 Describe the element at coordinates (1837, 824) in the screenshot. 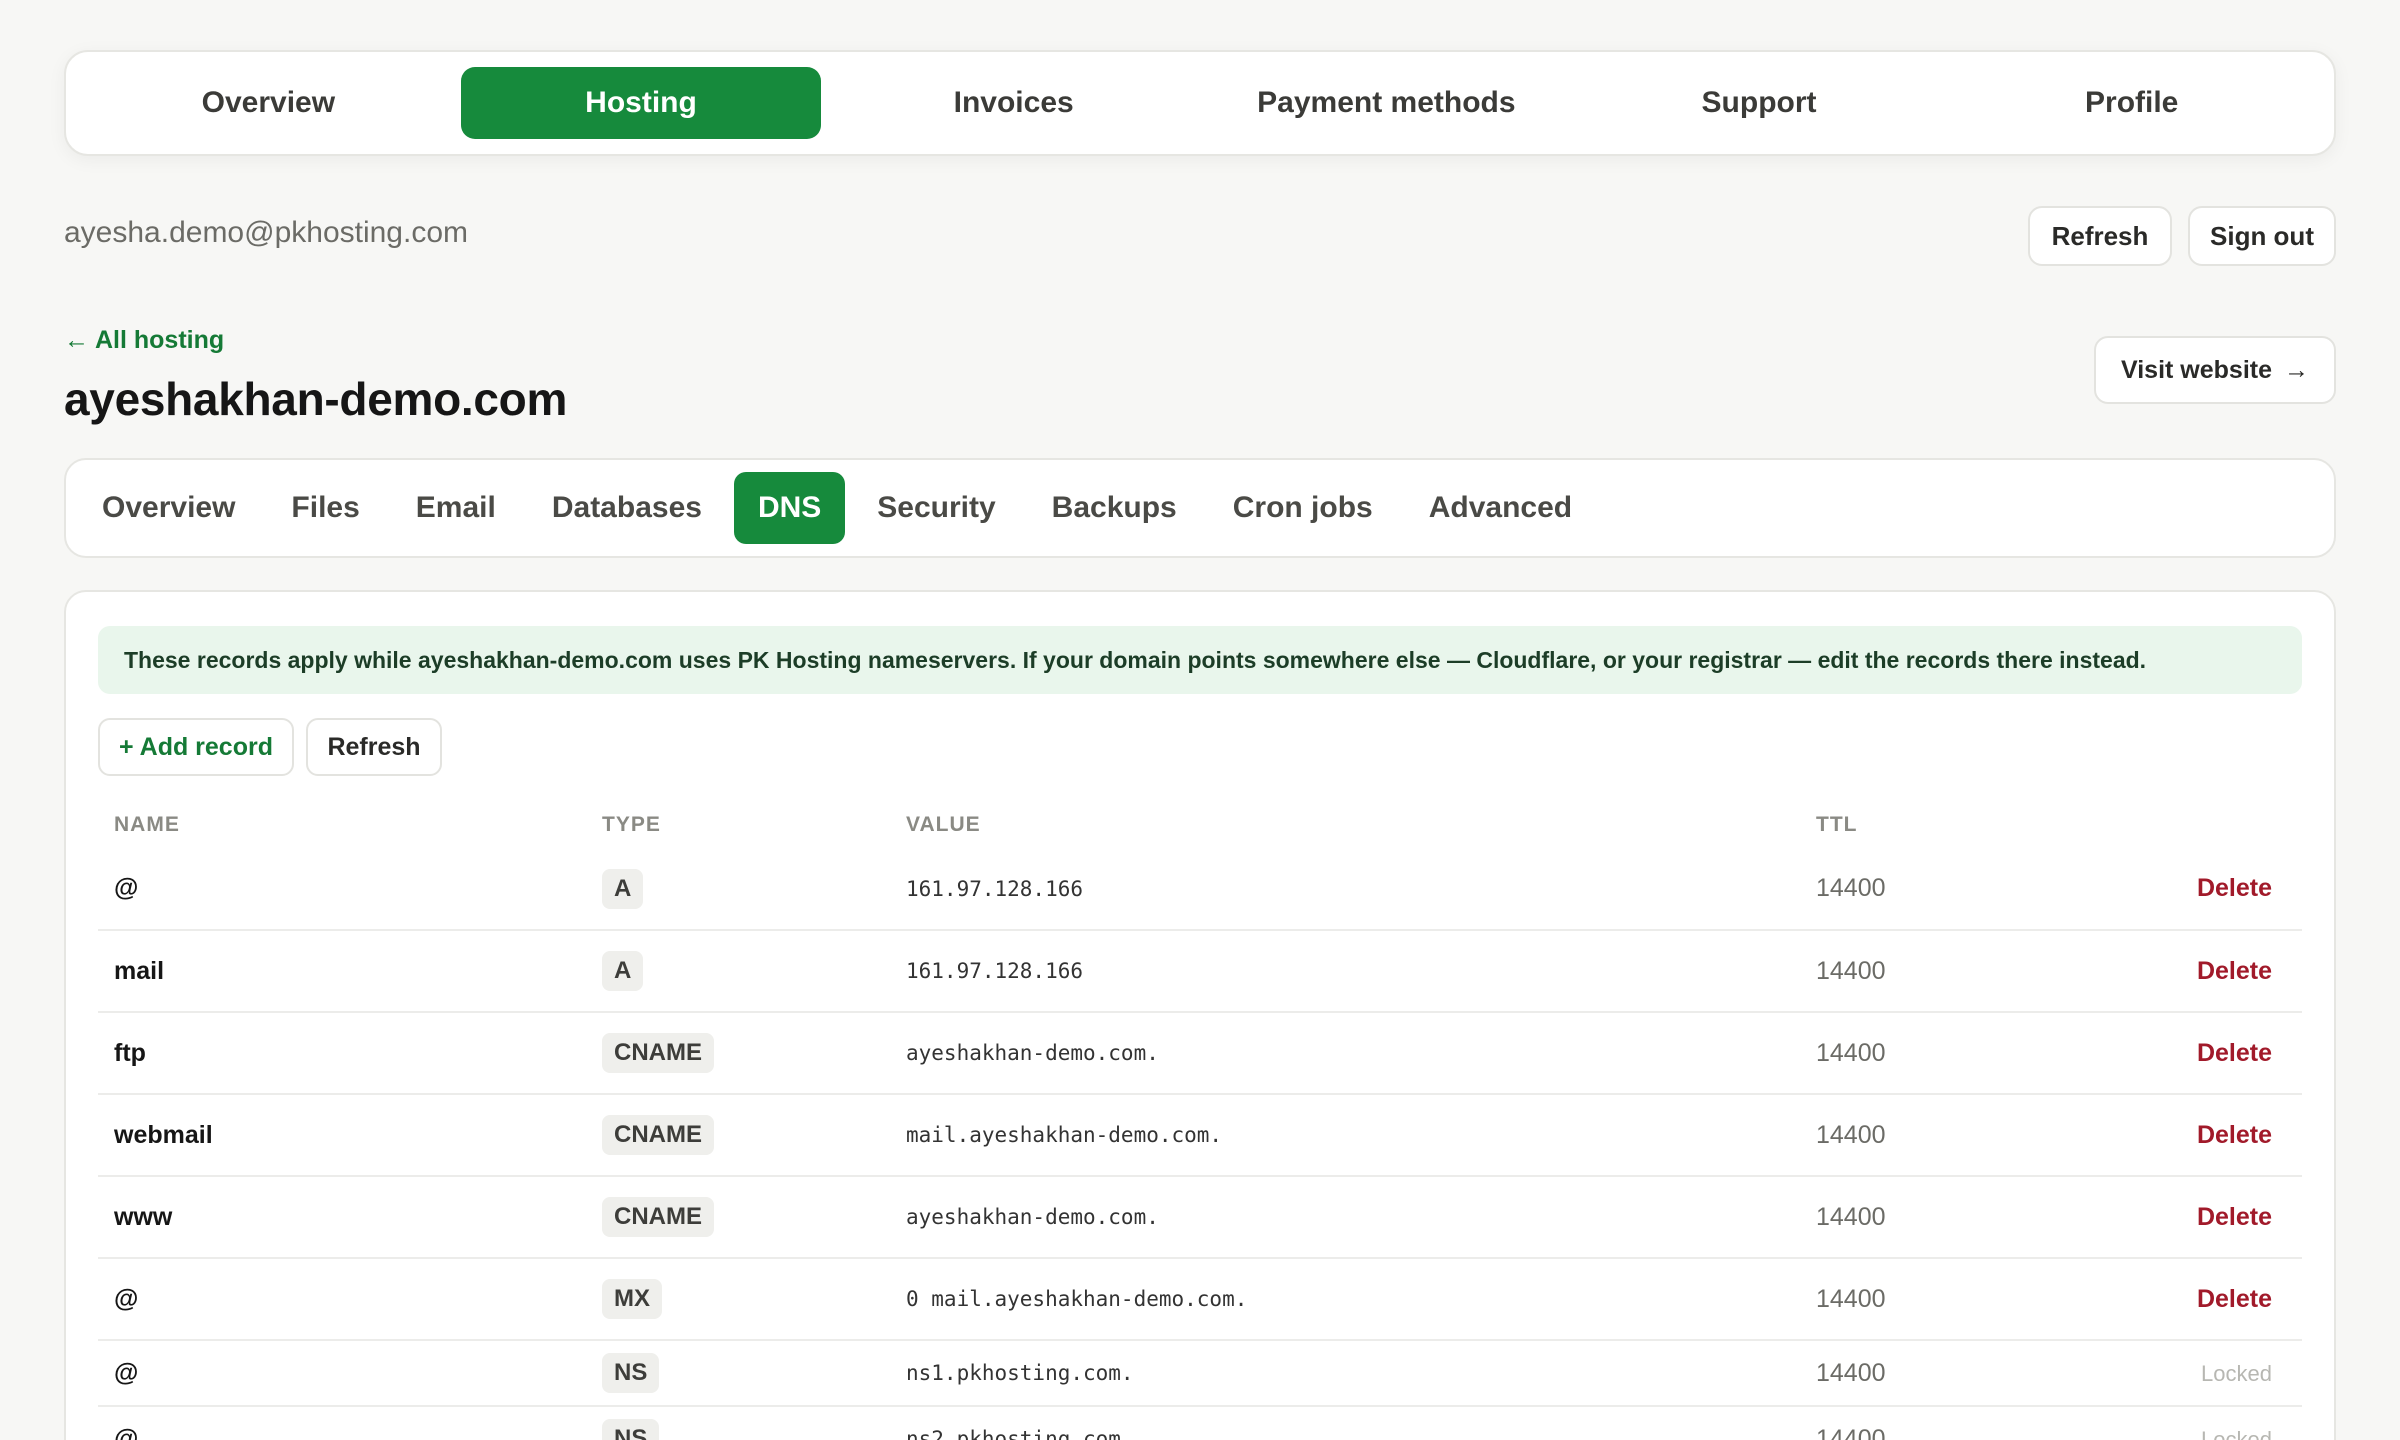

I see `column-header-ttl: TTL` at that location.